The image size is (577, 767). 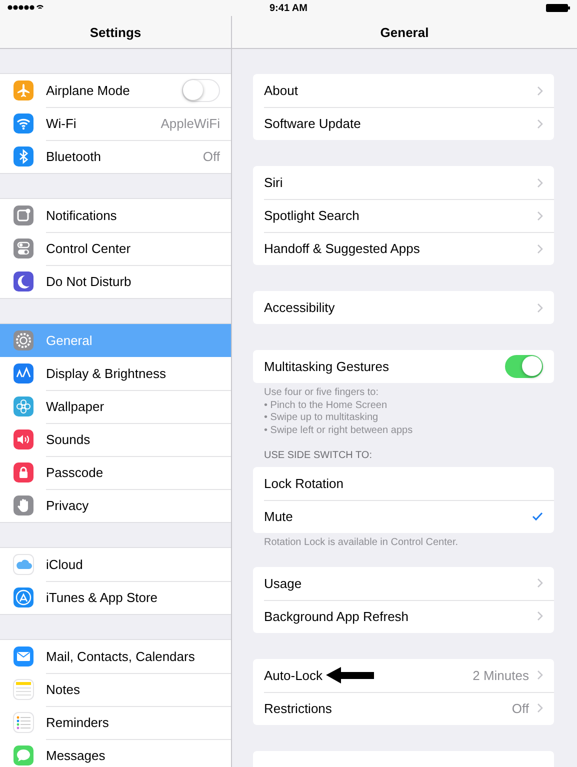 What do you see at coordinates (61, 123) in the screenshot?
I see `sidebar-label: Wi-Fi` at bounding box center [61, 123].